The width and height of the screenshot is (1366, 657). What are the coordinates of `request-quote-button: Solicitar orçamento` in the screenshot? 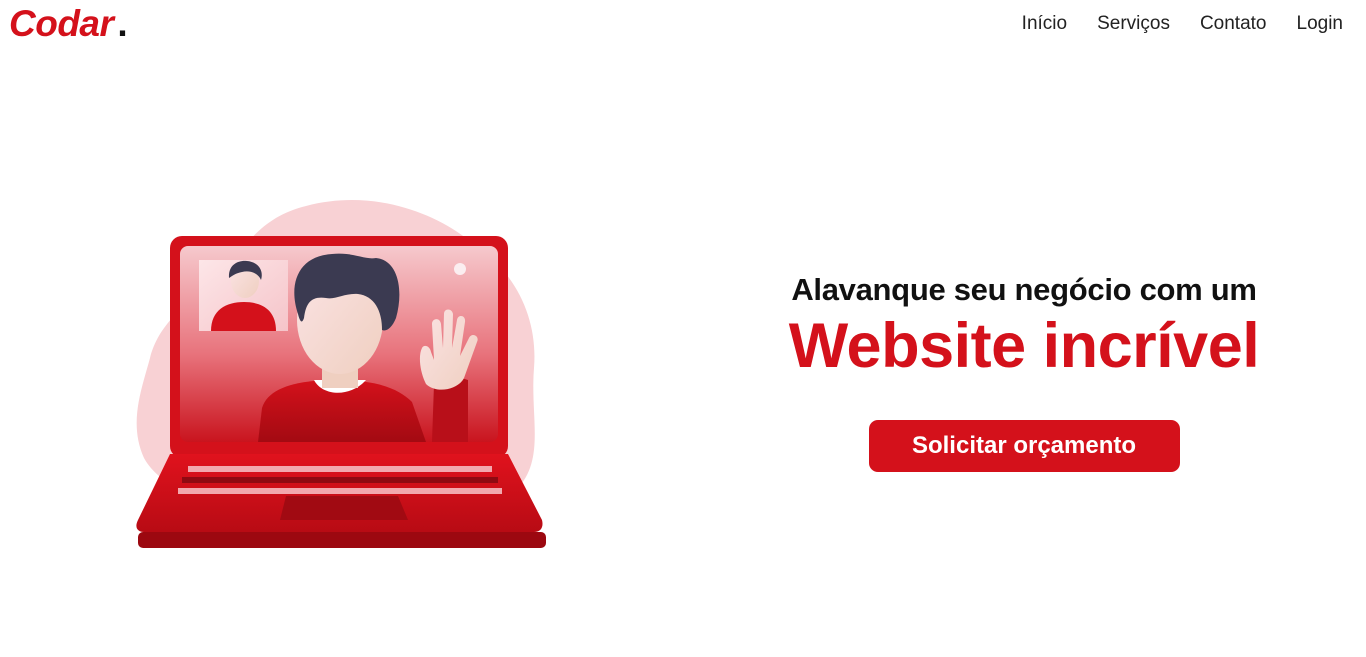 It's located at (1024, 446).